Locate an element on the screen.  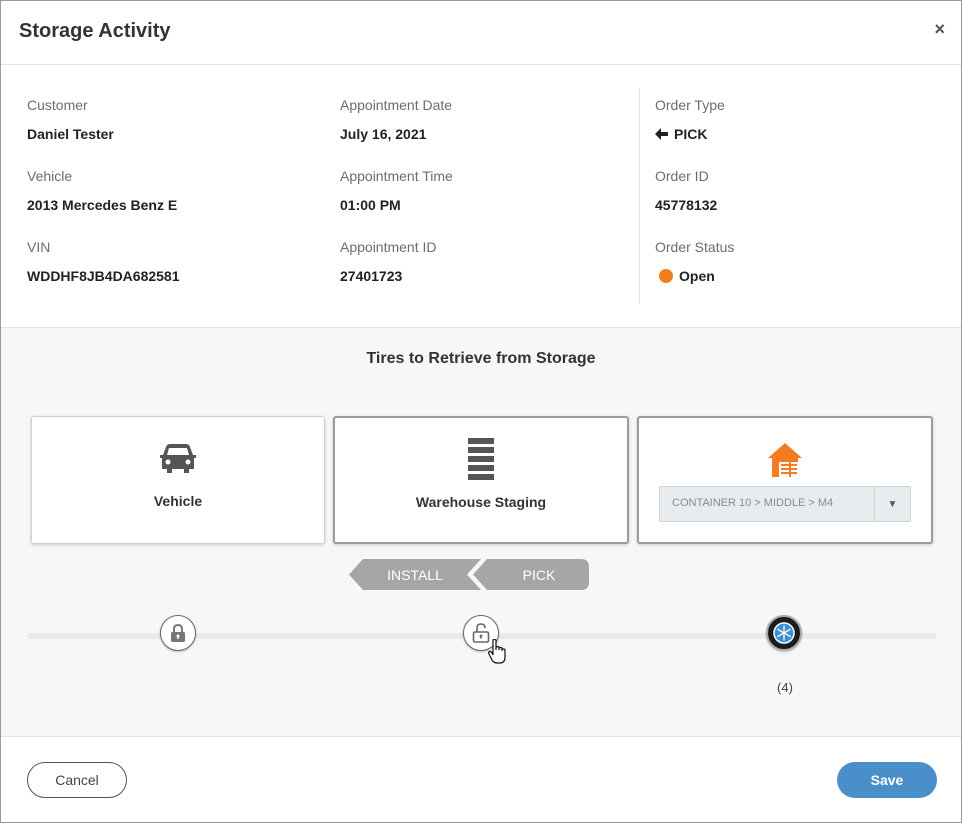
storage-location-select: CONTAINER 10 > MIDDLE > M4 ▼ is located at coordinates (785, 504).